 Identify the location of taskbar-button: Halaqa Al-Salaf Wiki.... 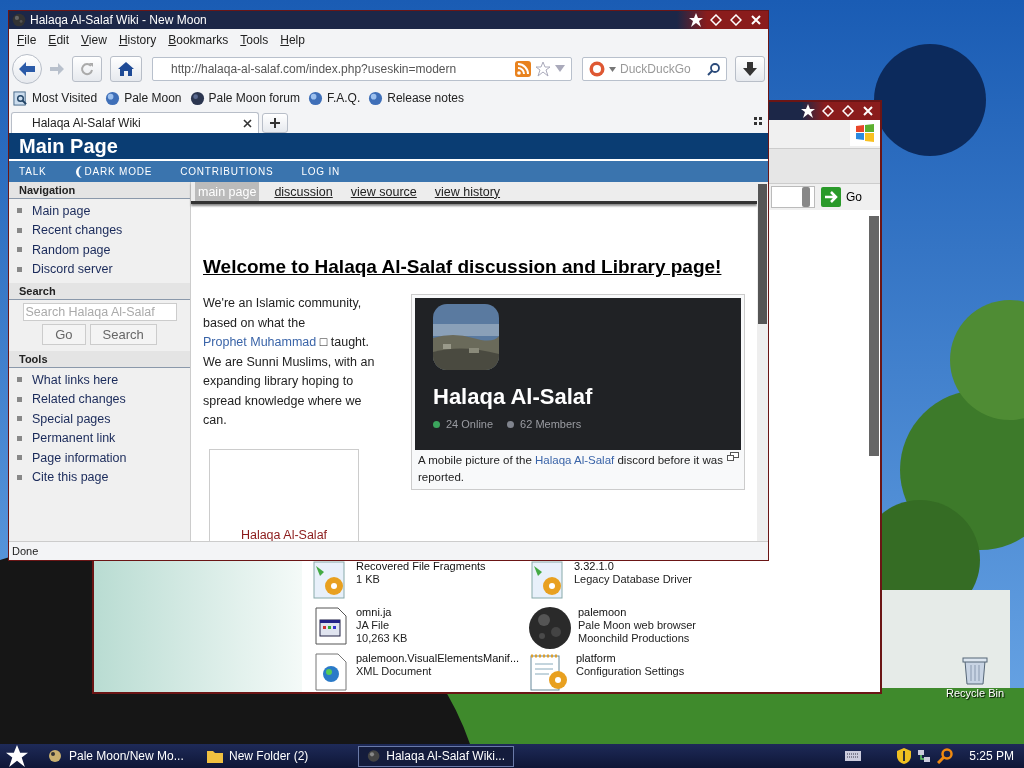
(436, 756).